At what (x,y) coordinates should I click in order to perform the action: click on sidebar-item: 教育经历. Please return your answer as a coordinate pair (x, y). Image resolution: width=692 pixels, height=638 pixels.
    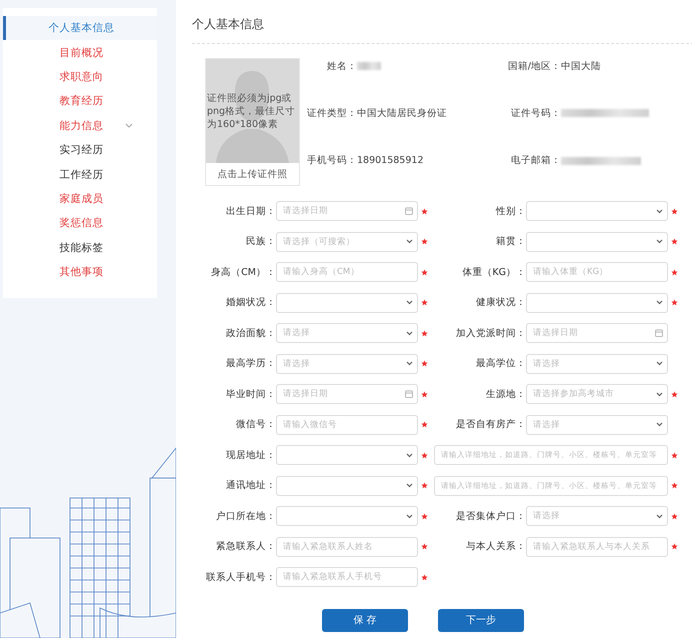
    Looking at the image, I should click on (80, 101).